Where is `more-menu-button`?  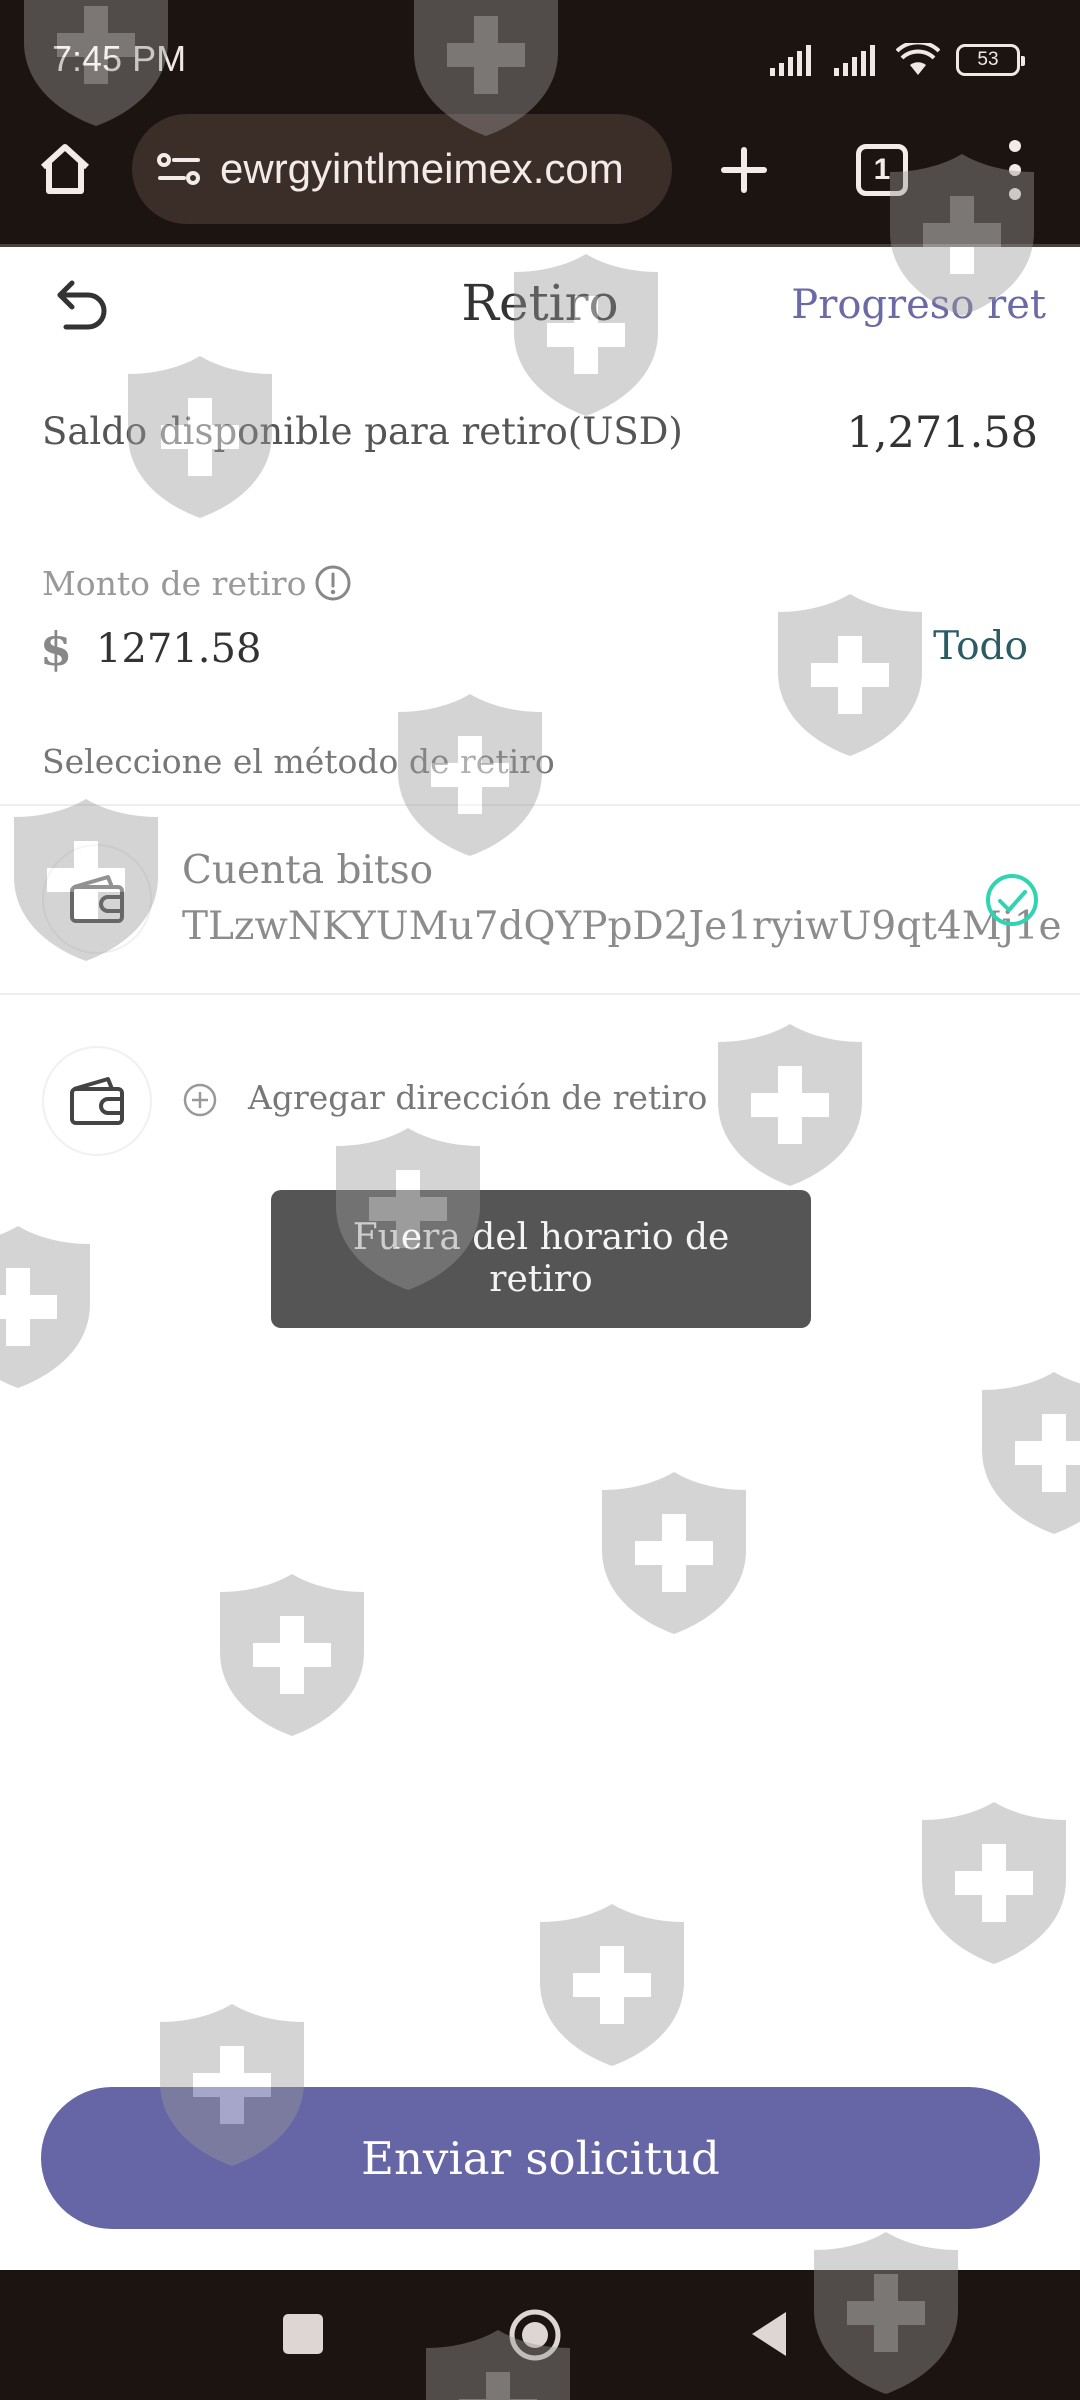 more-menu-button is located at coordinates (1015, 170).